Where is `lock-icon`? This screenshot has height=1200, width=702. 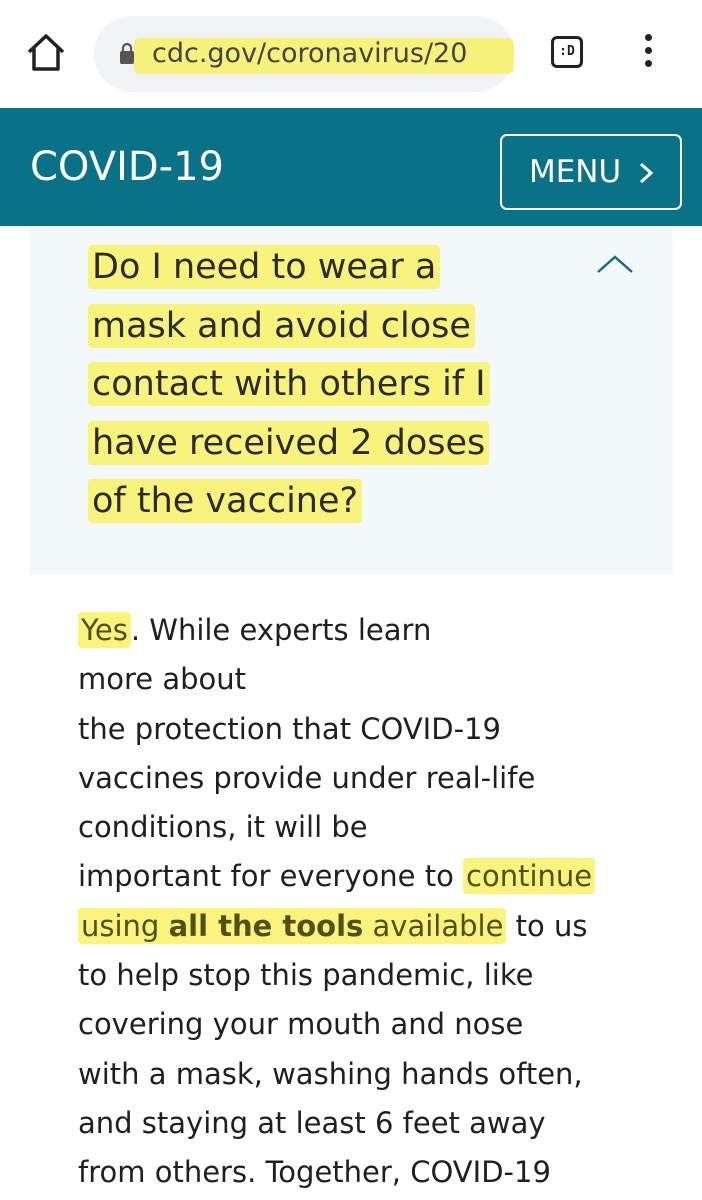
lock-icon is located at coordinates (127, 53).